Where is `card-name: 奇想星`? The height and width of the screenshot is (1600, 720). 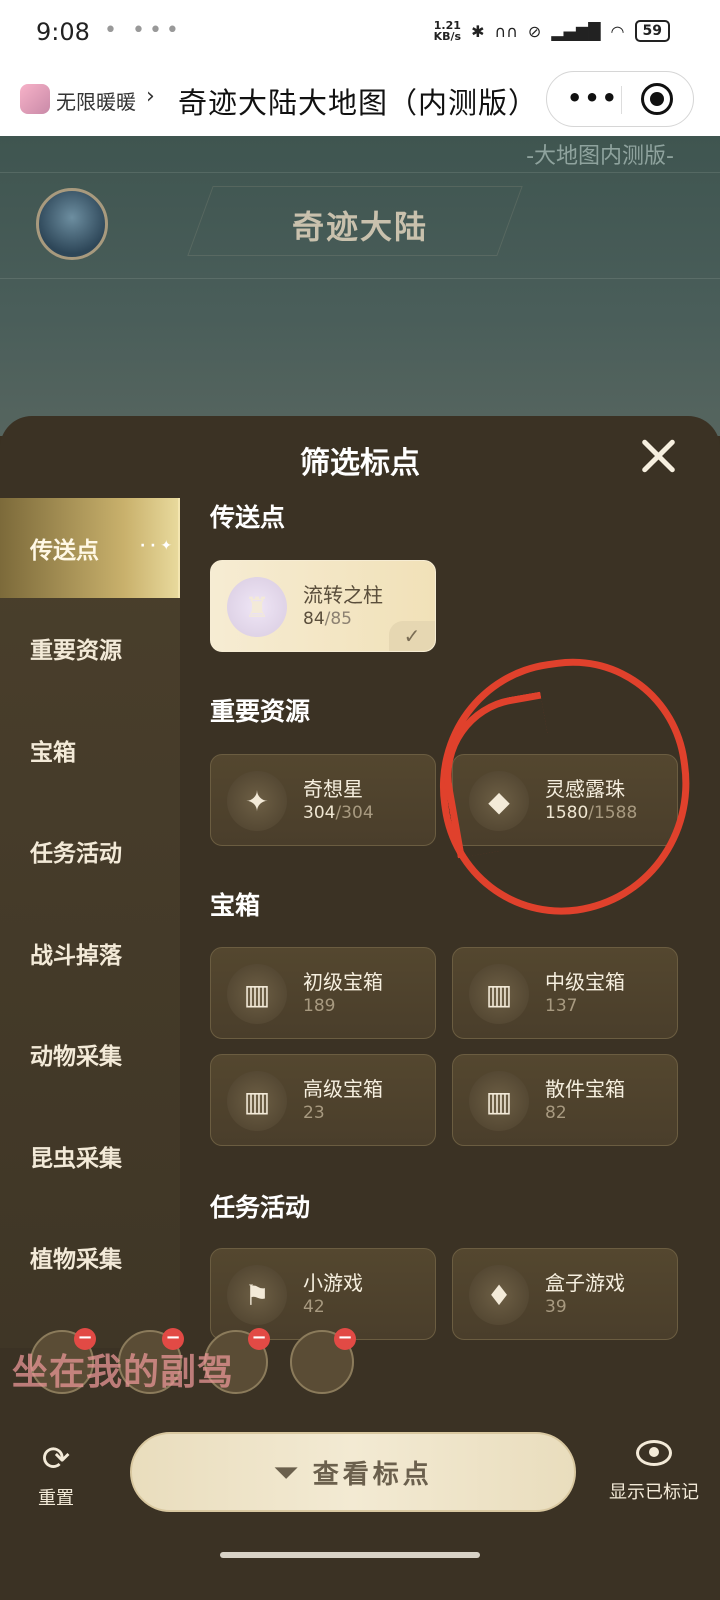 card-name: 奇想星 is located at coordinates (333, 789).